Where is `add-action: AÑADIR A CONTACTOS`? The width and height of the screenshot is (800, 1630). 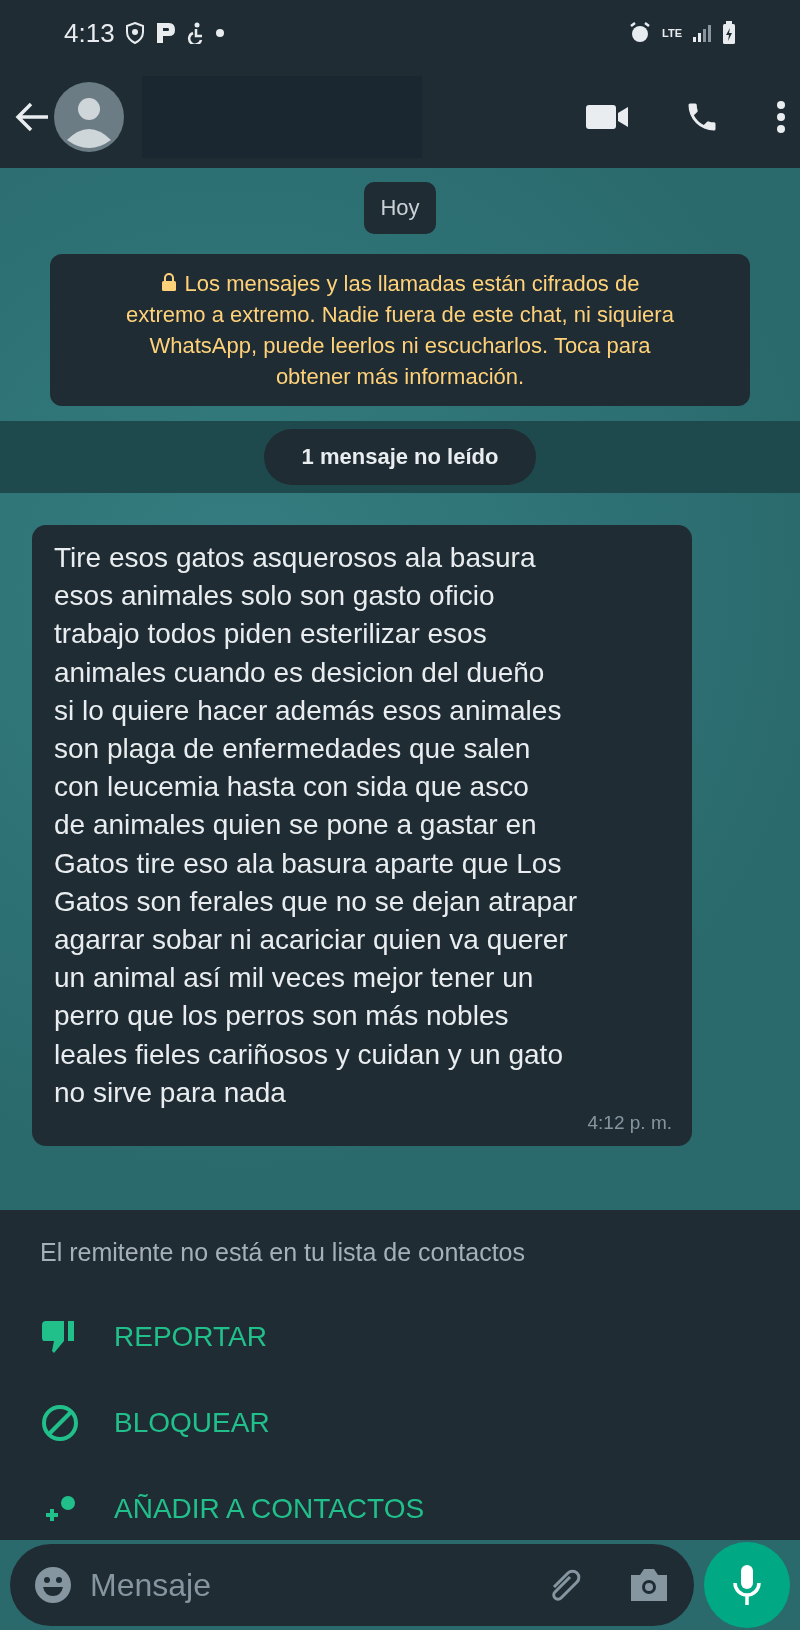
add-action: AÑADIR A CONTACTOS is located at coordinates (232, 1509).